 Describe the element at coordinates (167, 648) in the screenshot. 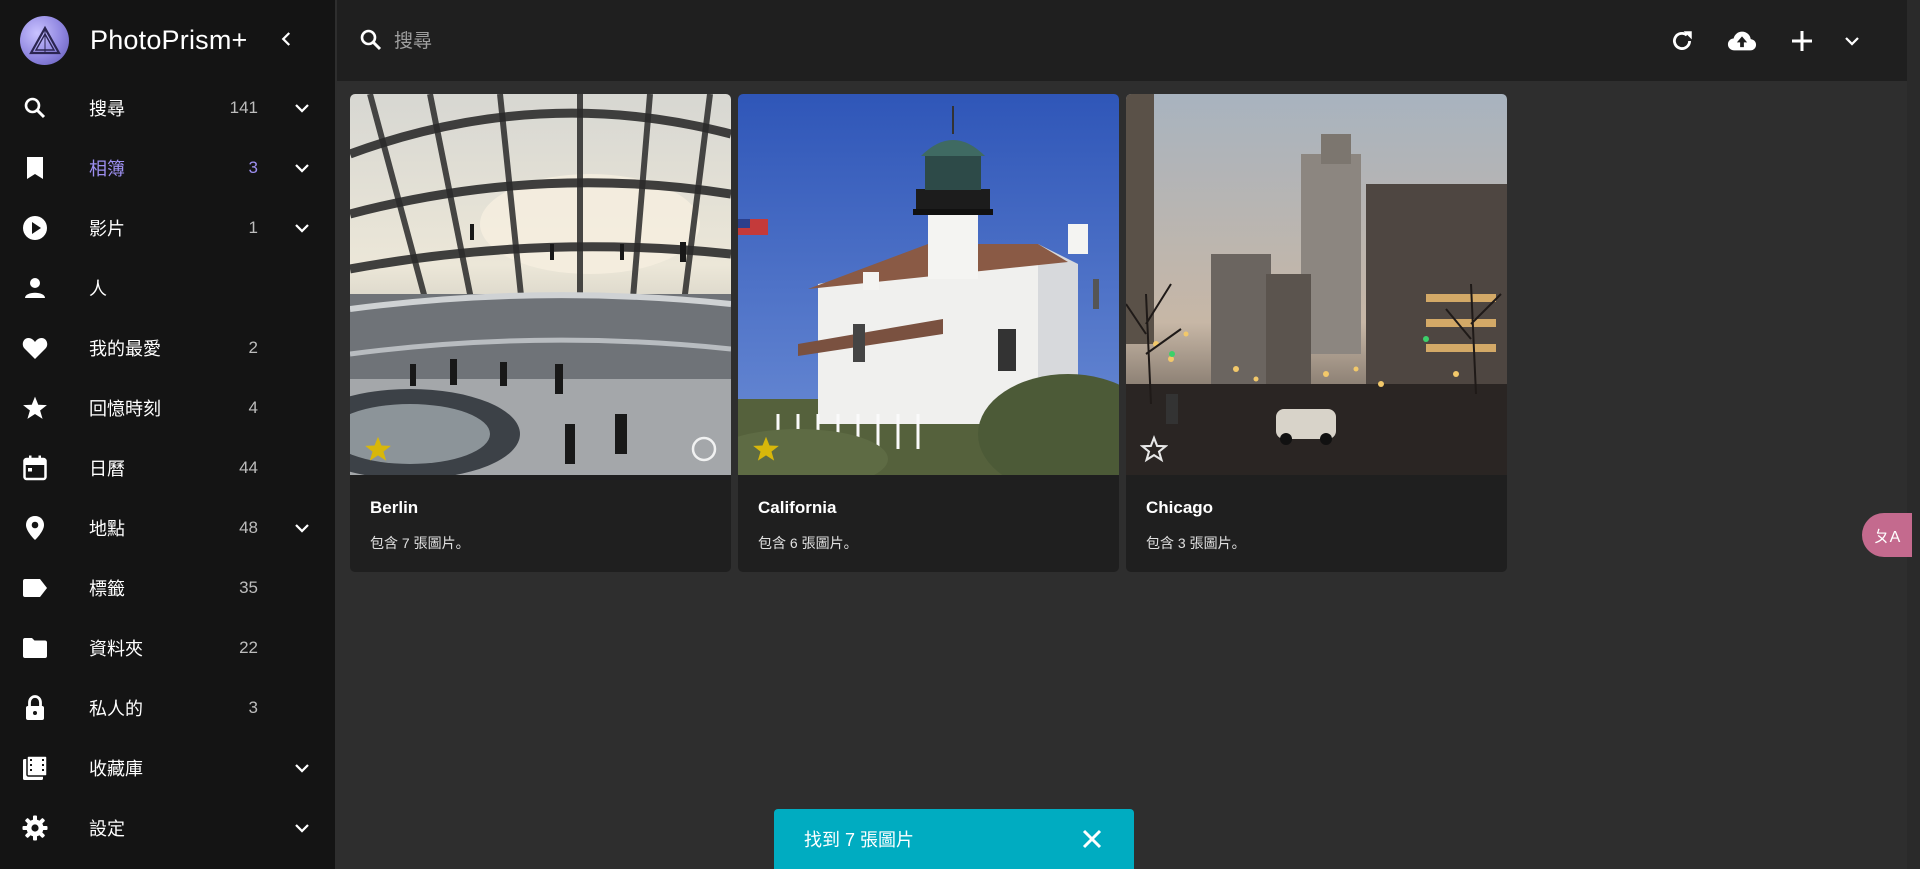

I see `sidebar-item-folders: 資料夾 22` at that location.